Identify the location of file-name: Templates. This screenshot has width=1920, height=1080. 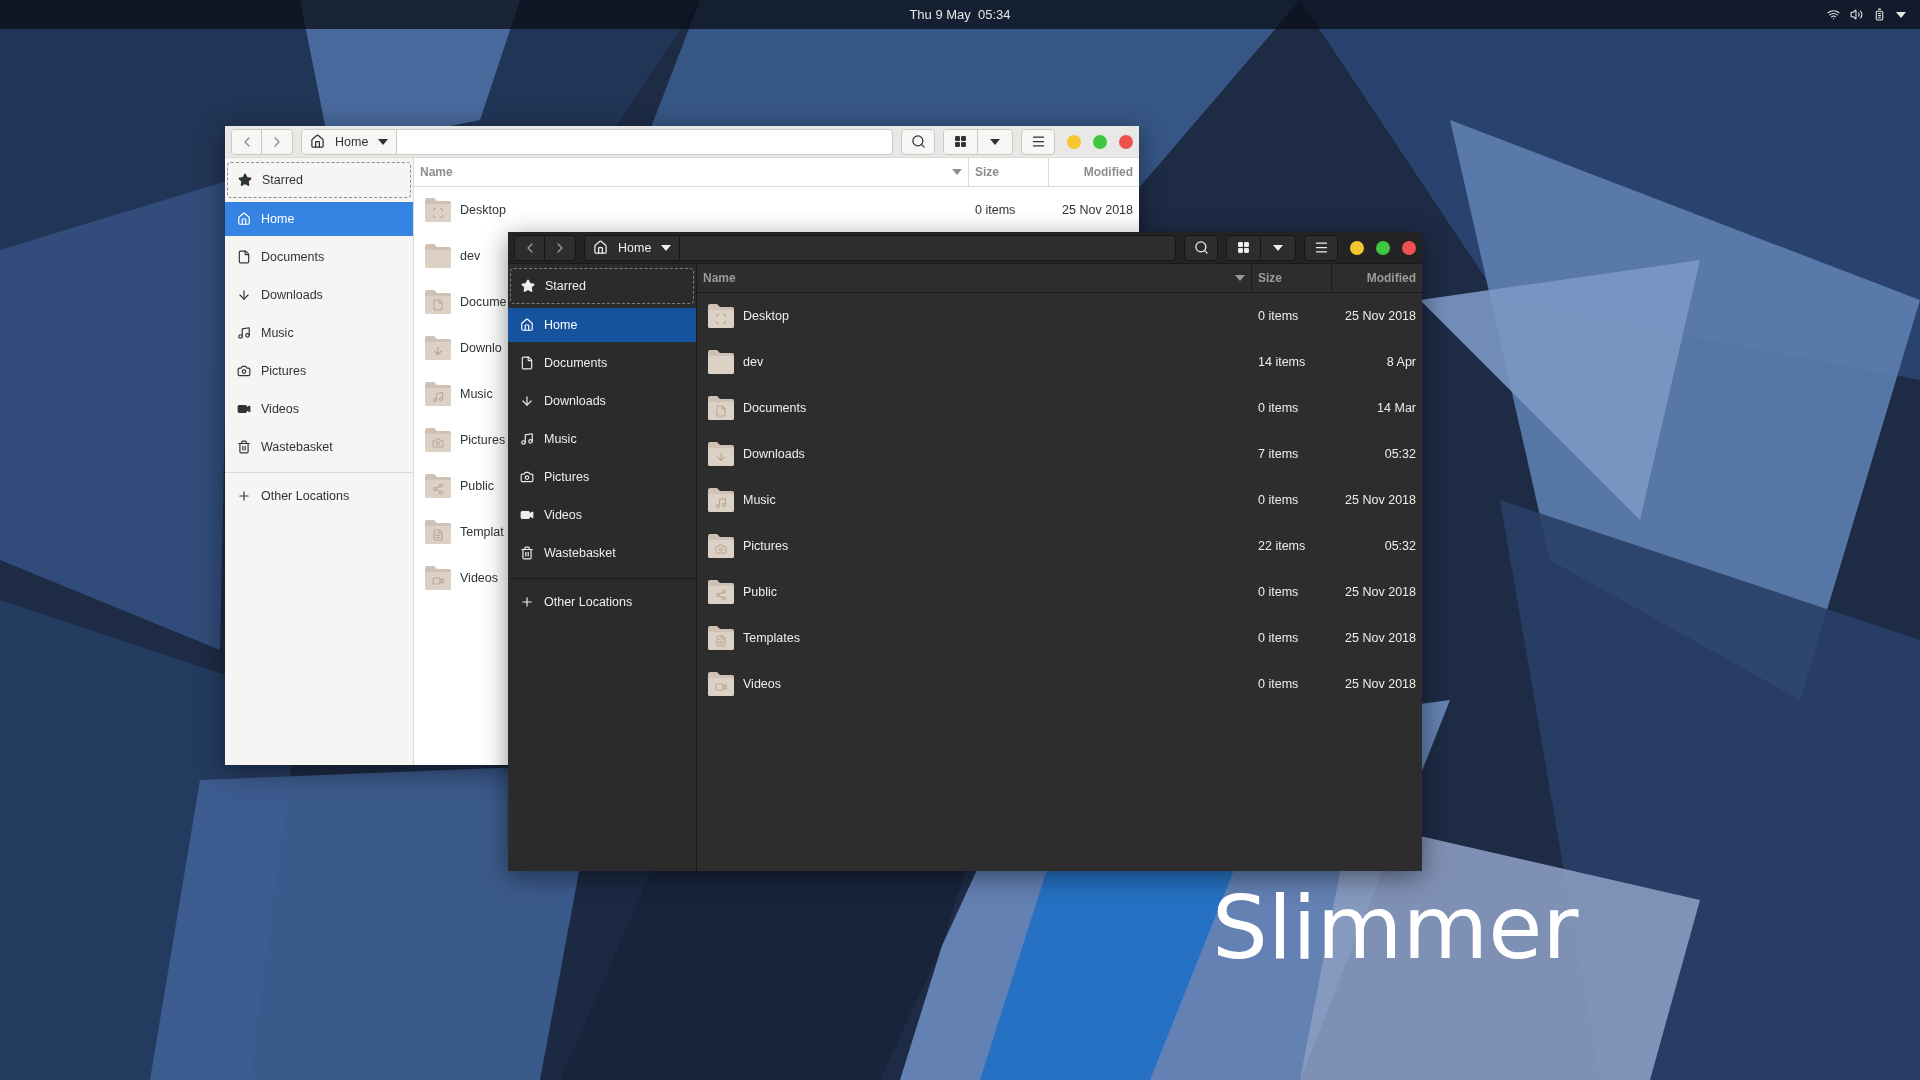
(771, 638).